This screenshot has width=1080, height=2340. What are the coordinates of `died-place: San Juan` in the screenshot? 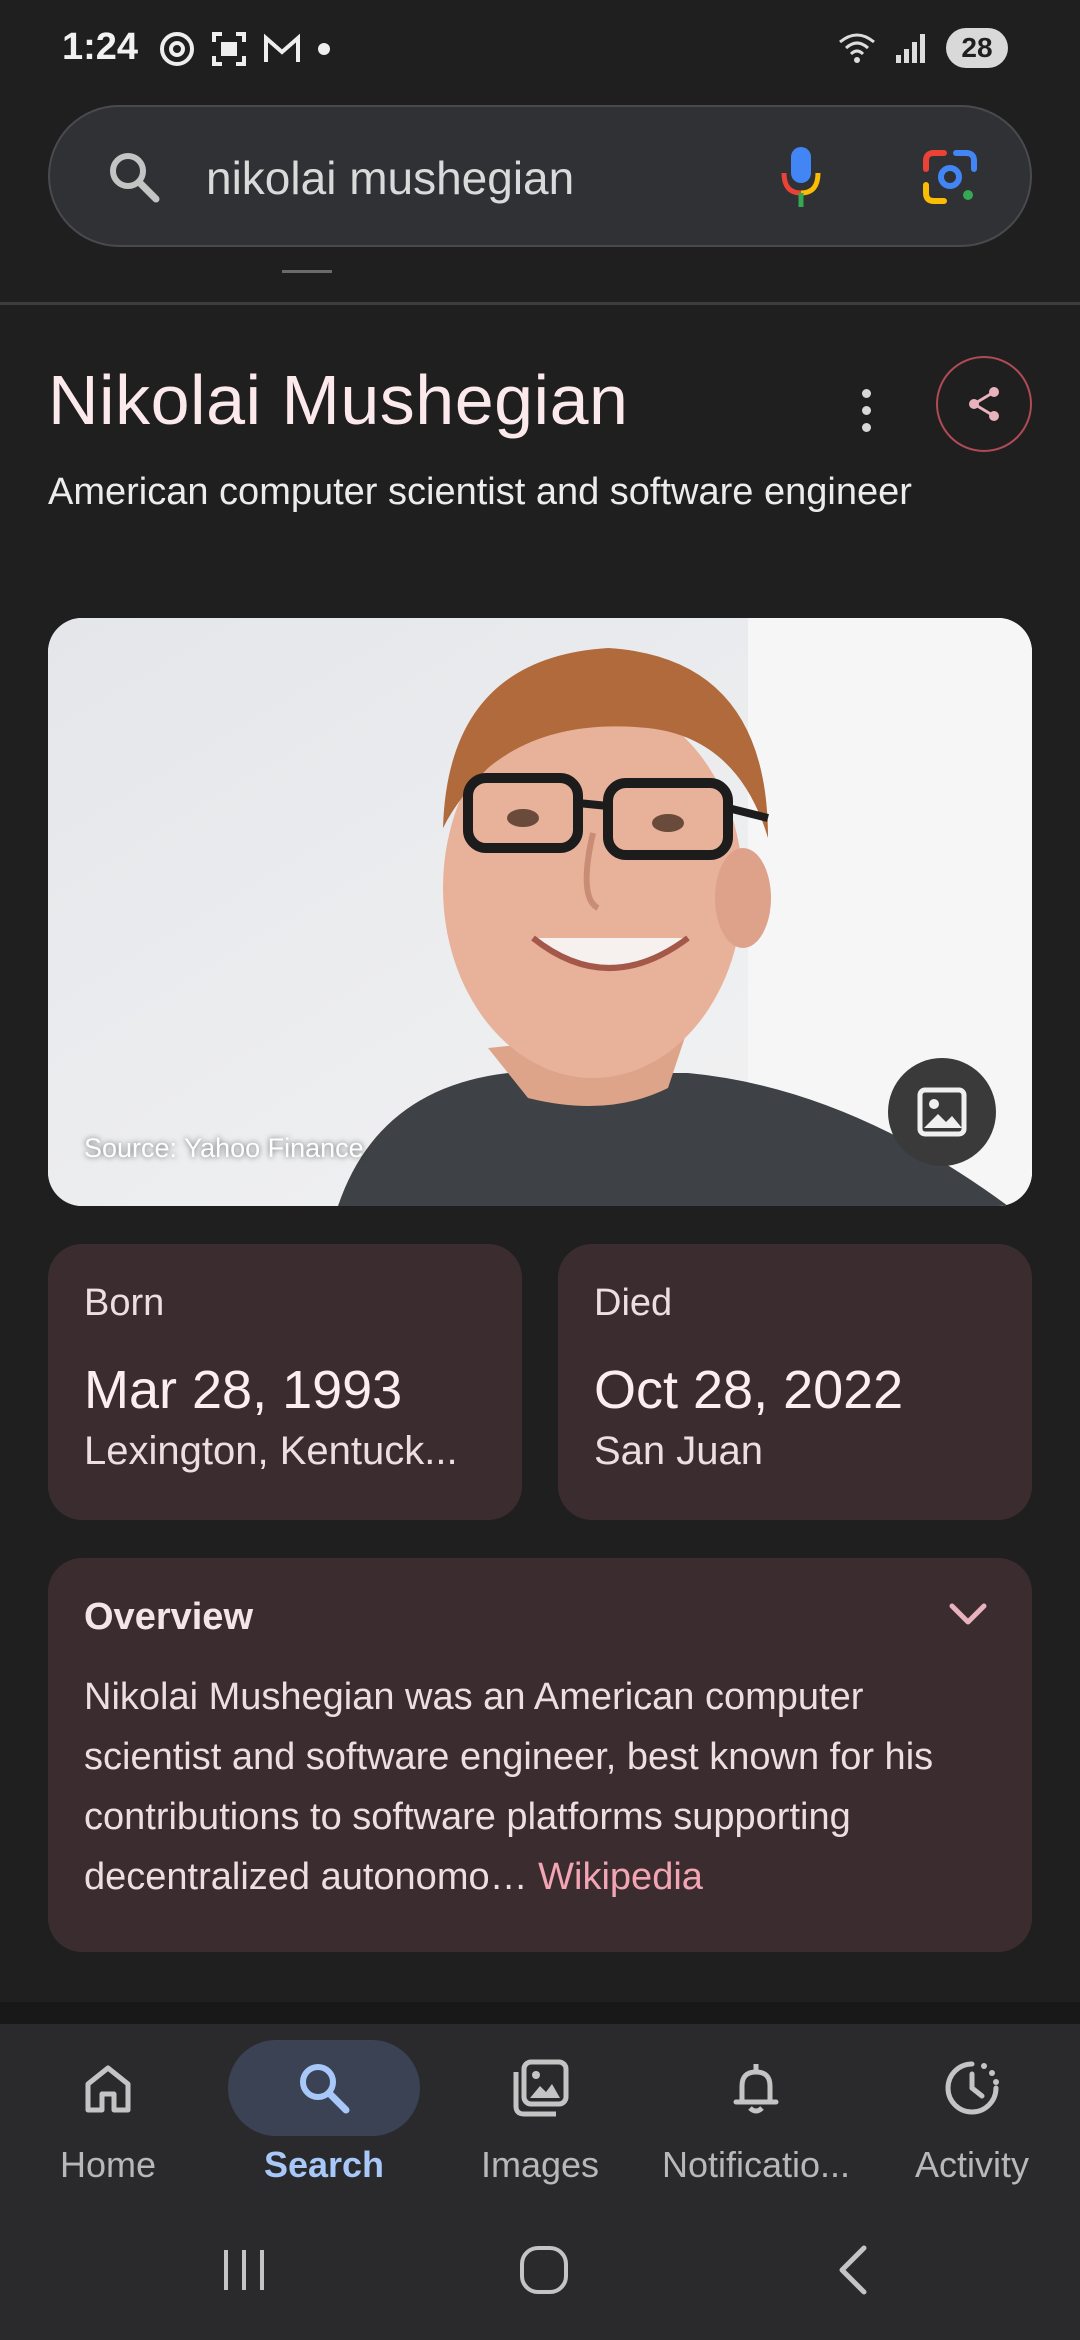 It's located at (679, 1451).